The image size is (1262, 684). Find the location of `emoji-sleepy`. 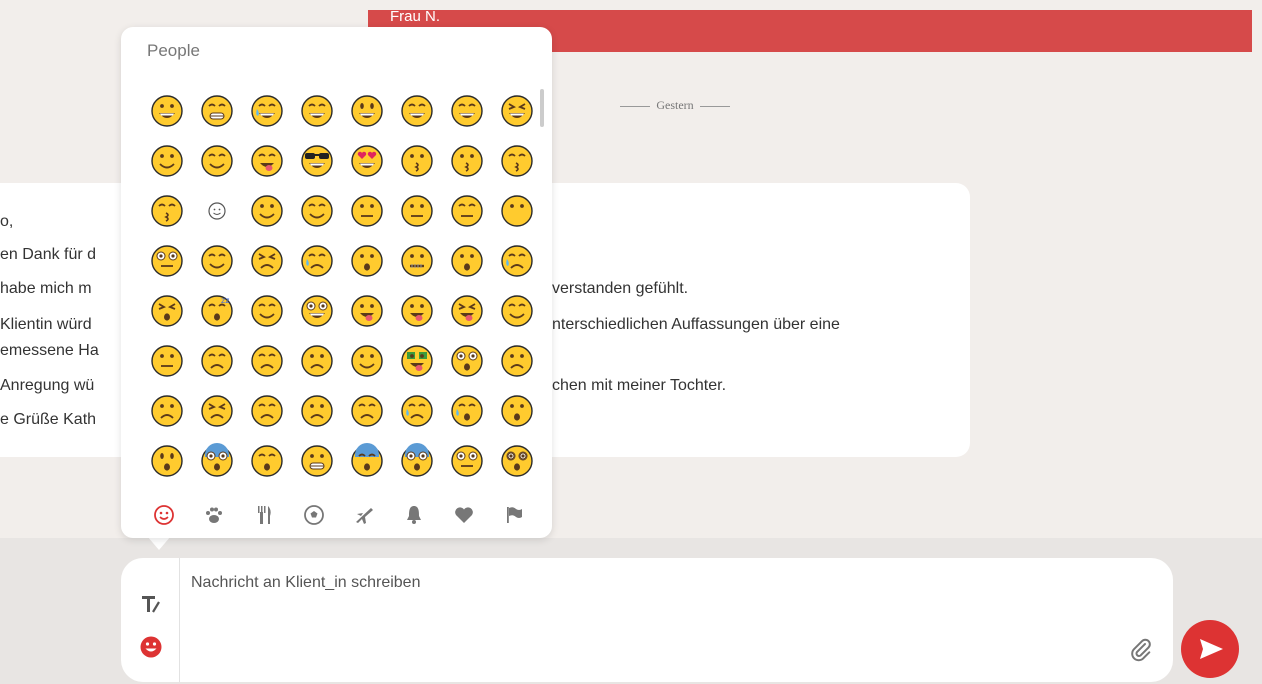

emoji-sleepy is located at coordinates (515, 259).